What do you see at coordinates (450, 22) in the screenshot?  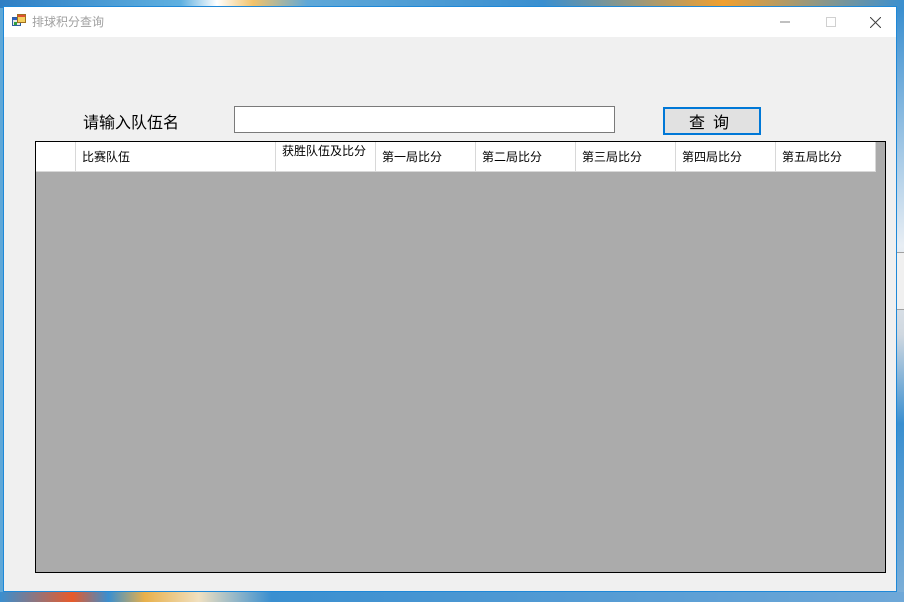 I see `title-bar: 排球积分查询` at bounding box center [450, 22].